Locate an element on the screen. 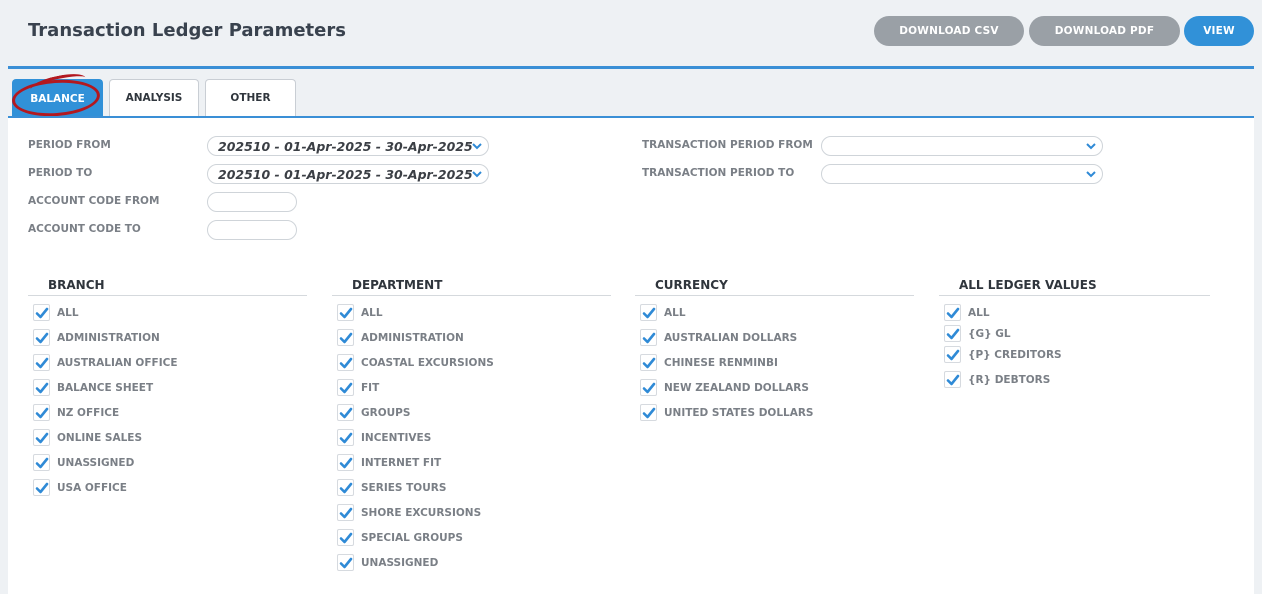 This screenshot has height=594, width=1262. transaction-period-from-select is located at coordinates (962, 146).